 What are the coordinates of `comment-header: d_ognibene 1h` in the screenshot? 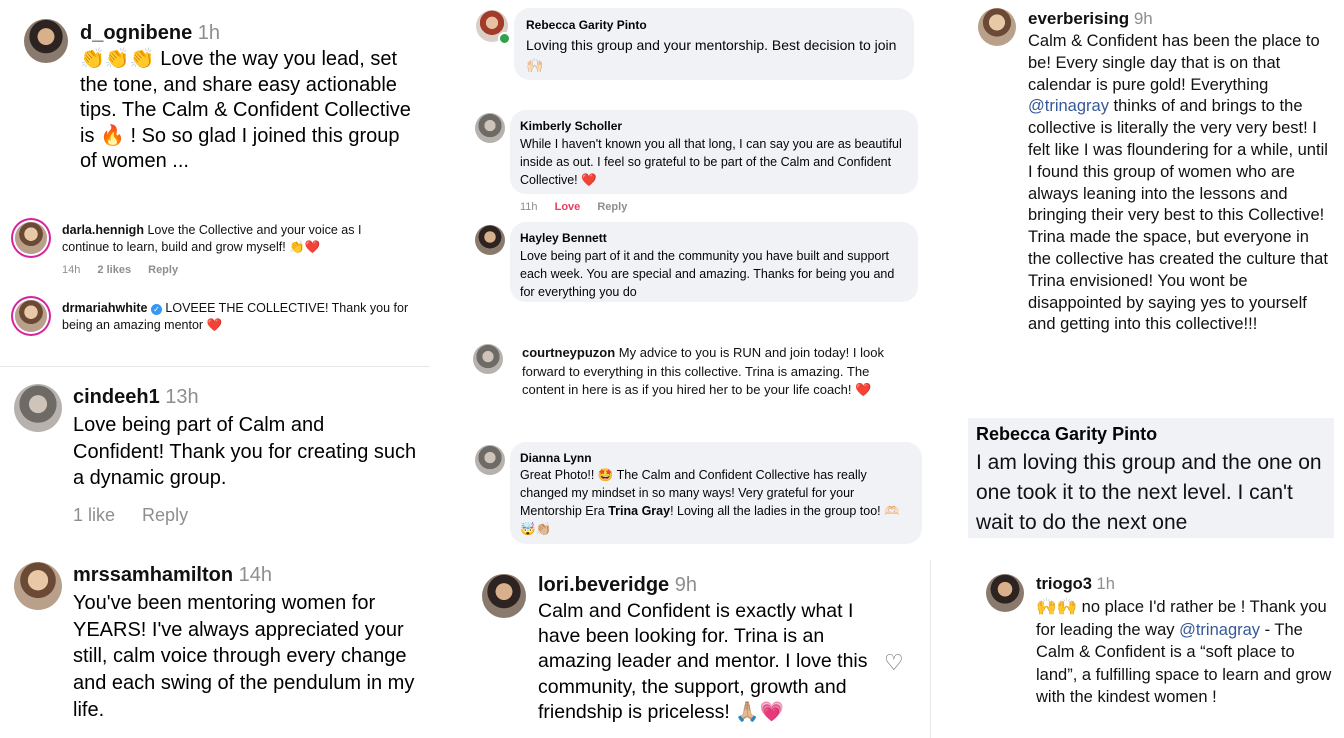 It's located at (150, 33).